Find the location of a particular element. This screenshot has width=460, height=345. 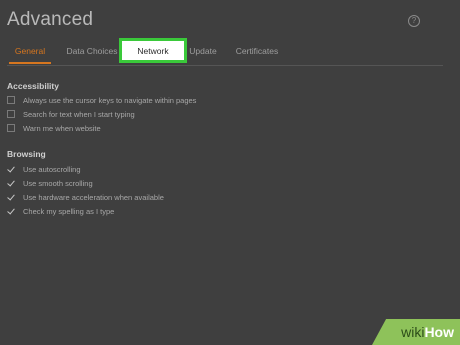

tab-network: Network is located at coordinates (153, 50).